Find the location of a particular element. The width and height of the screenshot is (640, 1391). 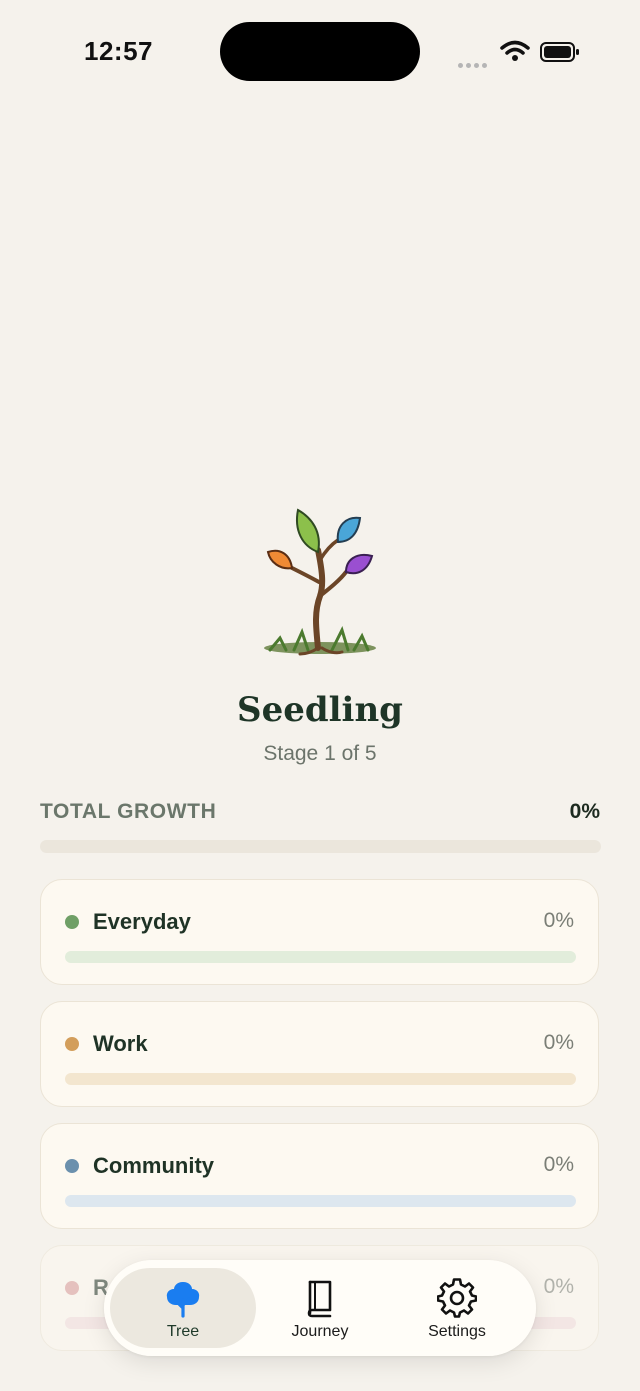

tab-settings: Settings is located at coordinates (457, 1308).